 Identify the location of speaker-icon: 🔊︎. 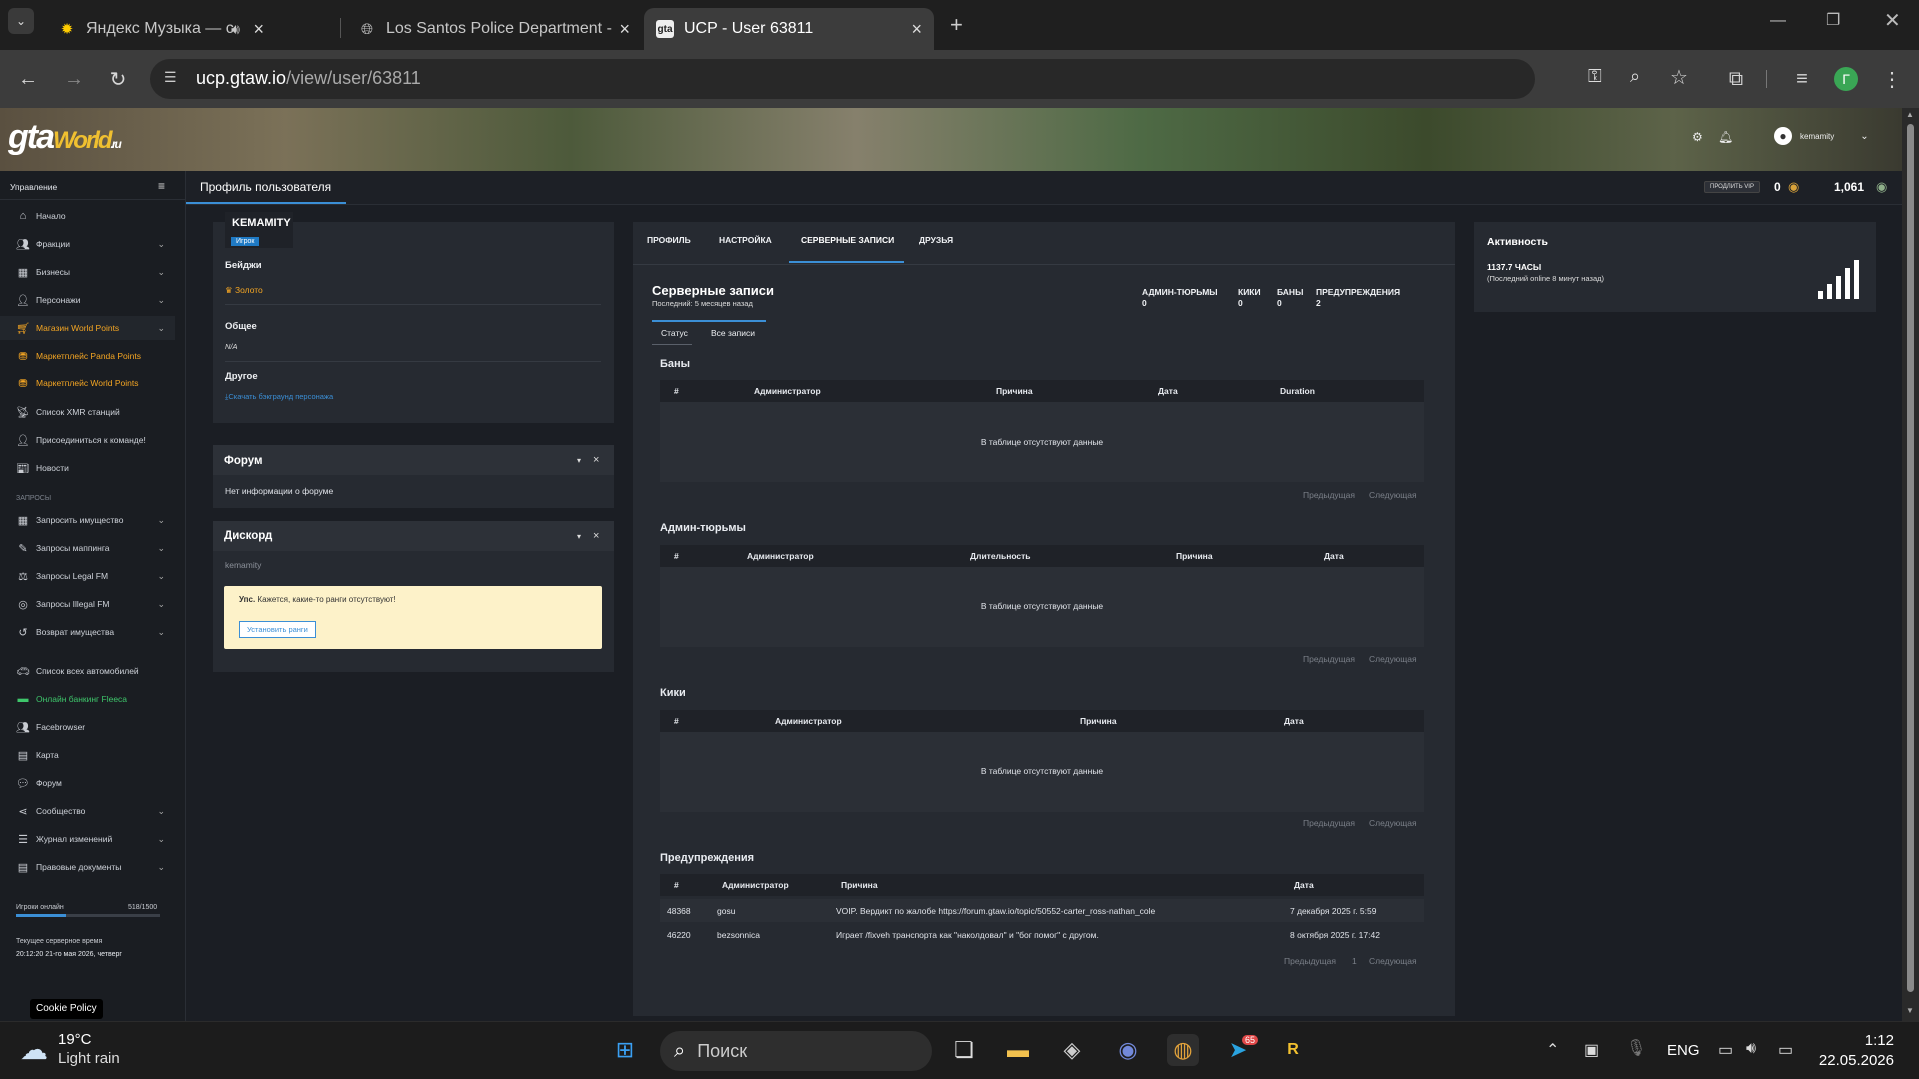
(235, 29).